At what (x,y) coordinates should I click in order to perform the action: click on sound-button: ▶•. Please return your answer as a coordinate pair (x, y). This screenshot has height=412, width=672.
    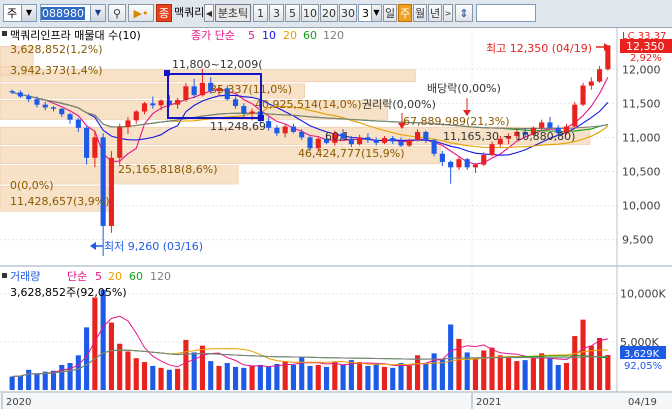
    Looking at the image, I should click on (141, 13).